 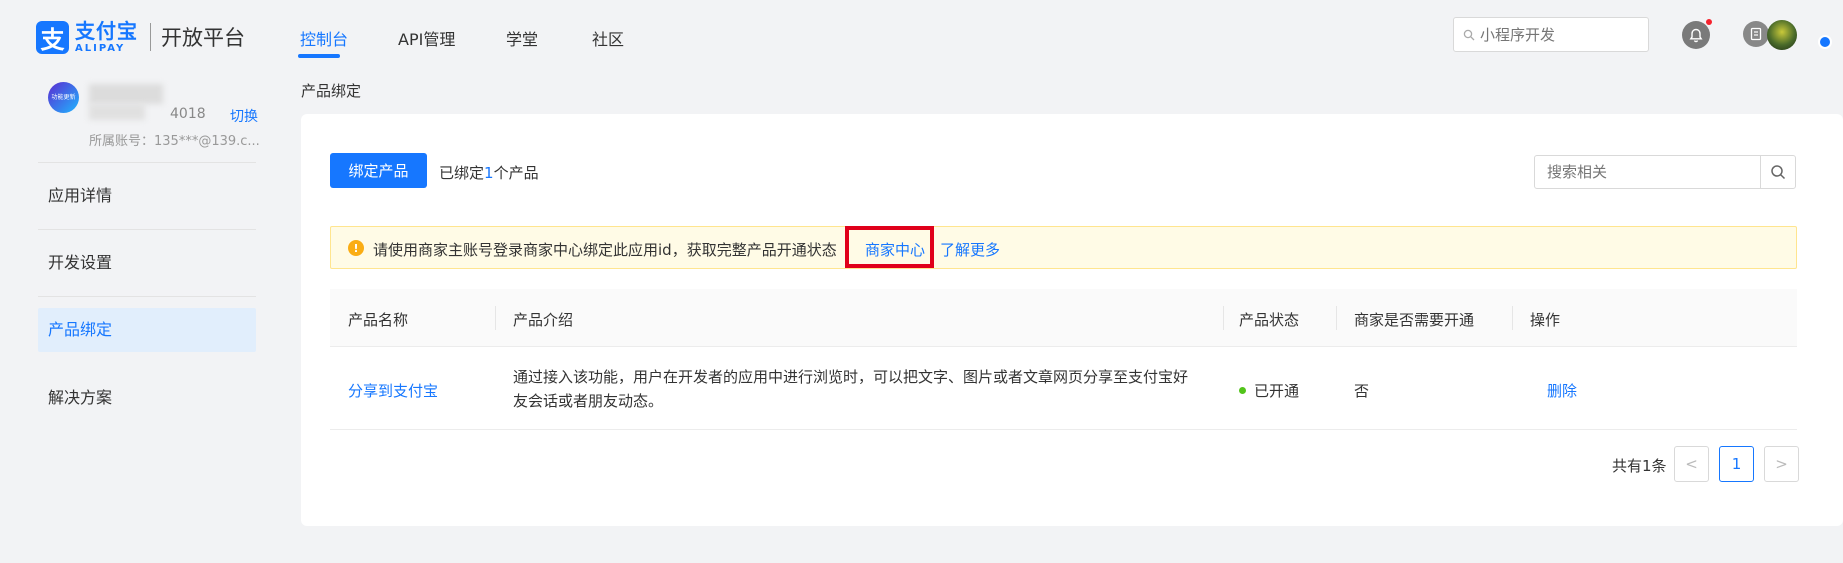 I want to click on th-product-intro: 产品介绍, so click(x=543, y=320).